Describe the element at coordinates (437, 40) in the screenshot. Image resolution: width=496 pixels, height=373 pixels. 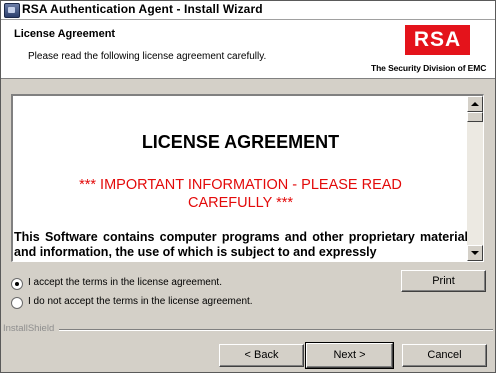
I see `rsa-logo: RSA` at that location.